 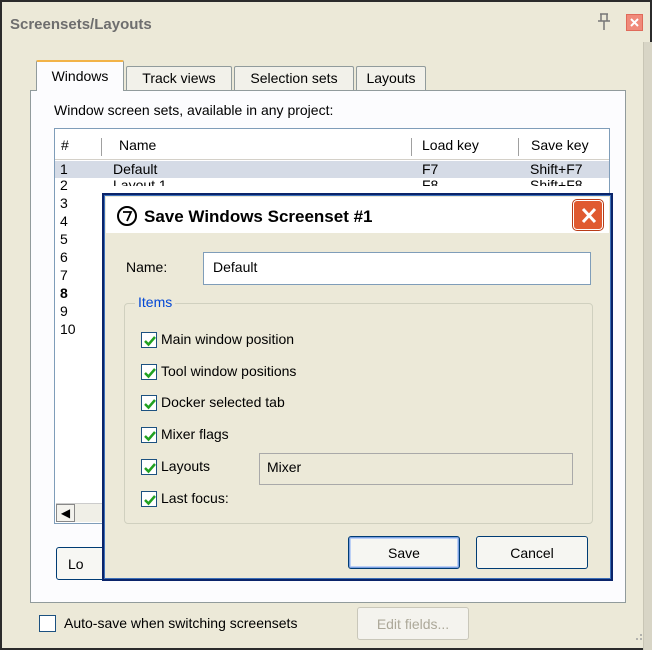 What do you see at coordinates (64, 239) in the screenshot?
I see `row-number: 5` at bounding box center [64, 239].